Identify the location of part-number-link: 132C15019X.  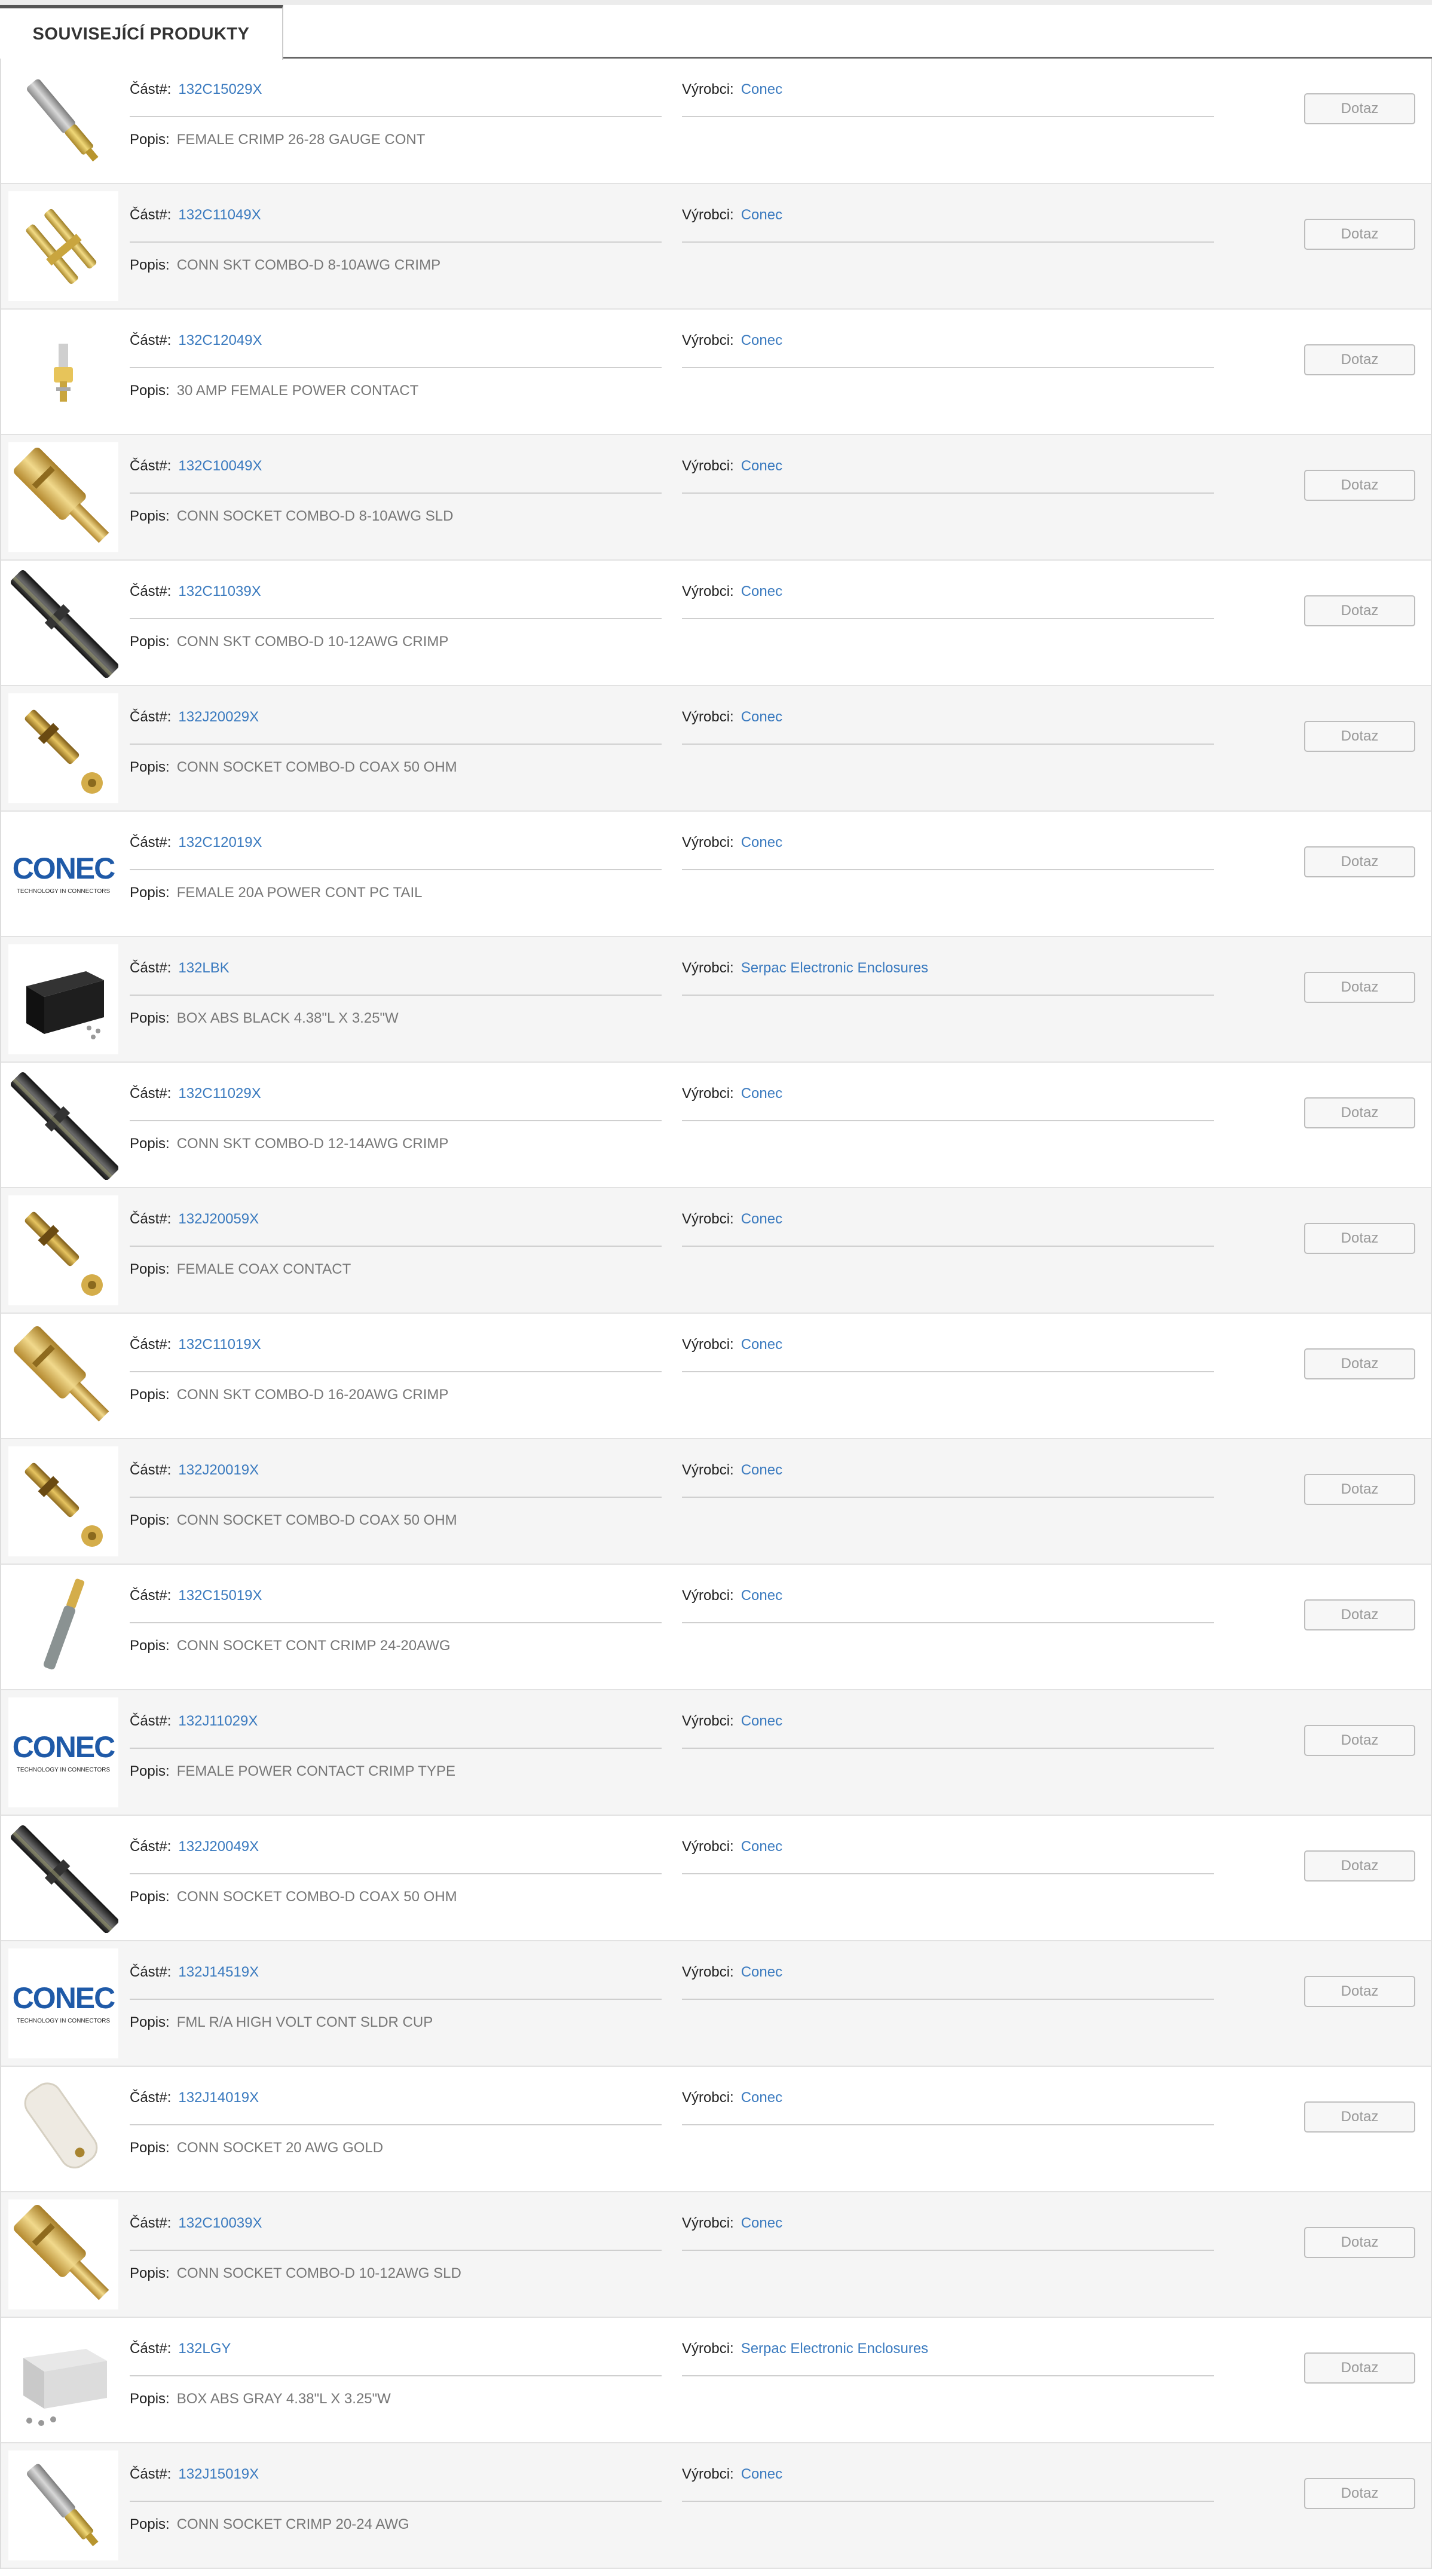
(220, 1595).